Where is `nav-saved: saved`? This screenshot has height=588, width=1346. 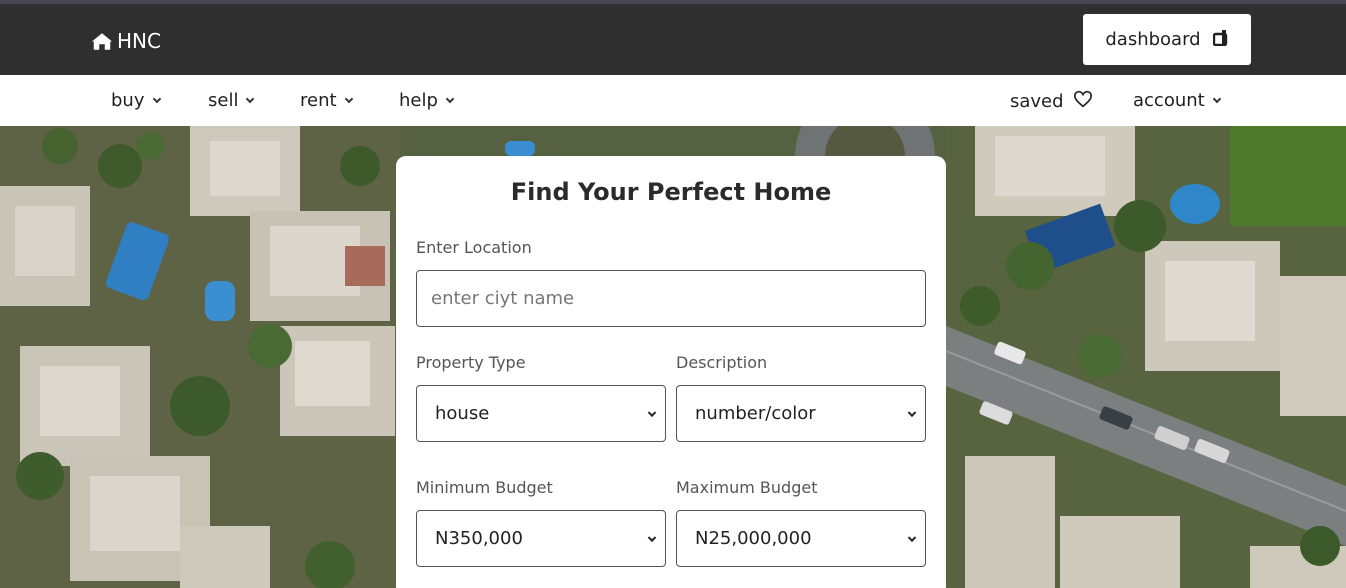 nav-saved: saved is located at coordinates (1051, 101).